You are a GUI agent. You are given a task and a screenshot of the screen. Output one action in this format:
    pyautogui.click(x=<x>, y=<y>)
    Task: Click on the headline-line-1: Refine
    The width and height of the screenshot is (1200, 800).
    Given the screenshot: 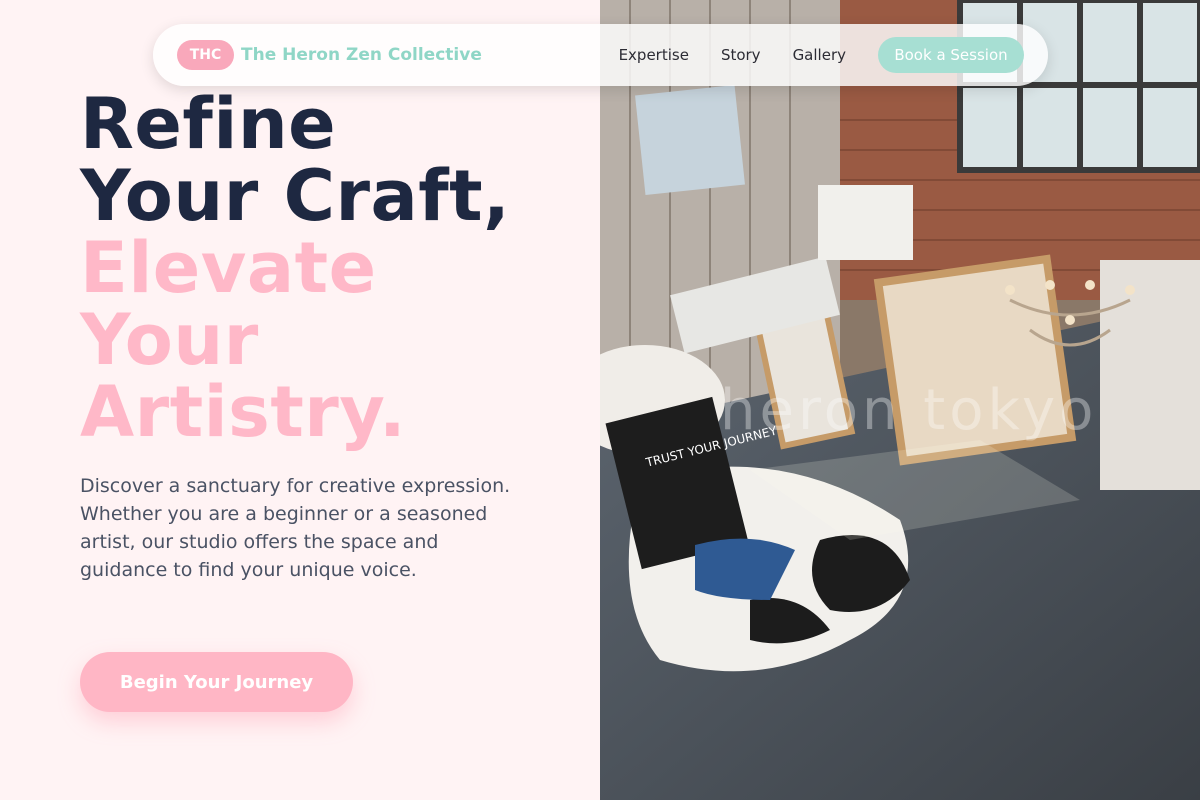 What is the action you would take?
    pyautogui.click(x=208, y=124)
    